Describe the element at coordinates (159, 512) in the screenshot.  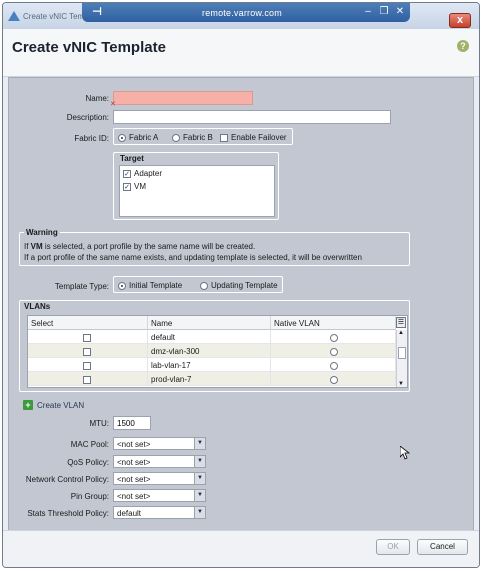
I see `stats-threshold-policy-select: default ▼` at that location.